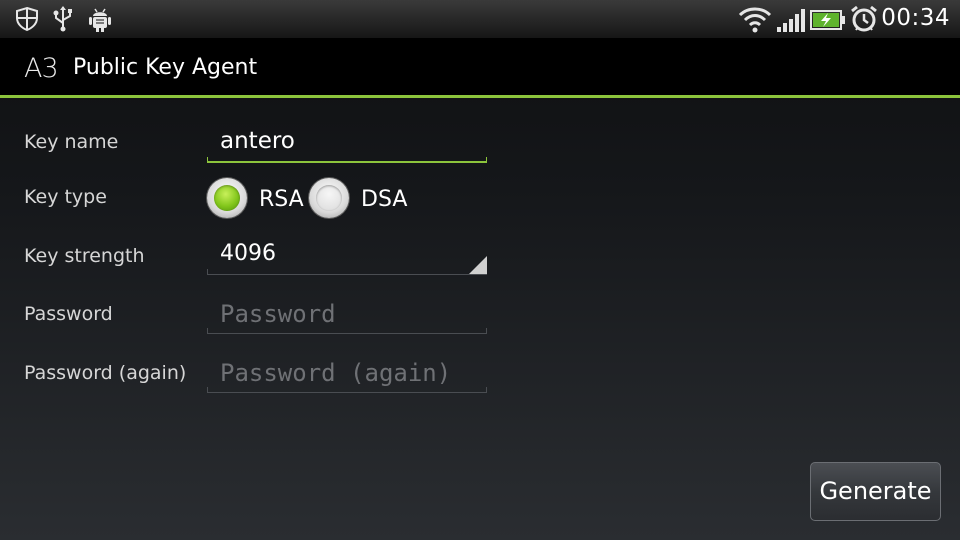 The height and width of the screenshot is (540, 960). I want to click on key-name-input: antero, so click(347, 143).